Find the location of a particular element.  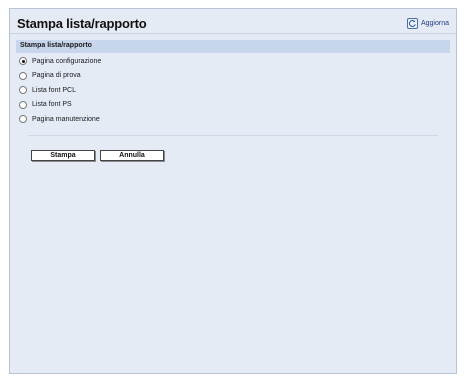

radio-button-checked is located at coordinates (23, 61).